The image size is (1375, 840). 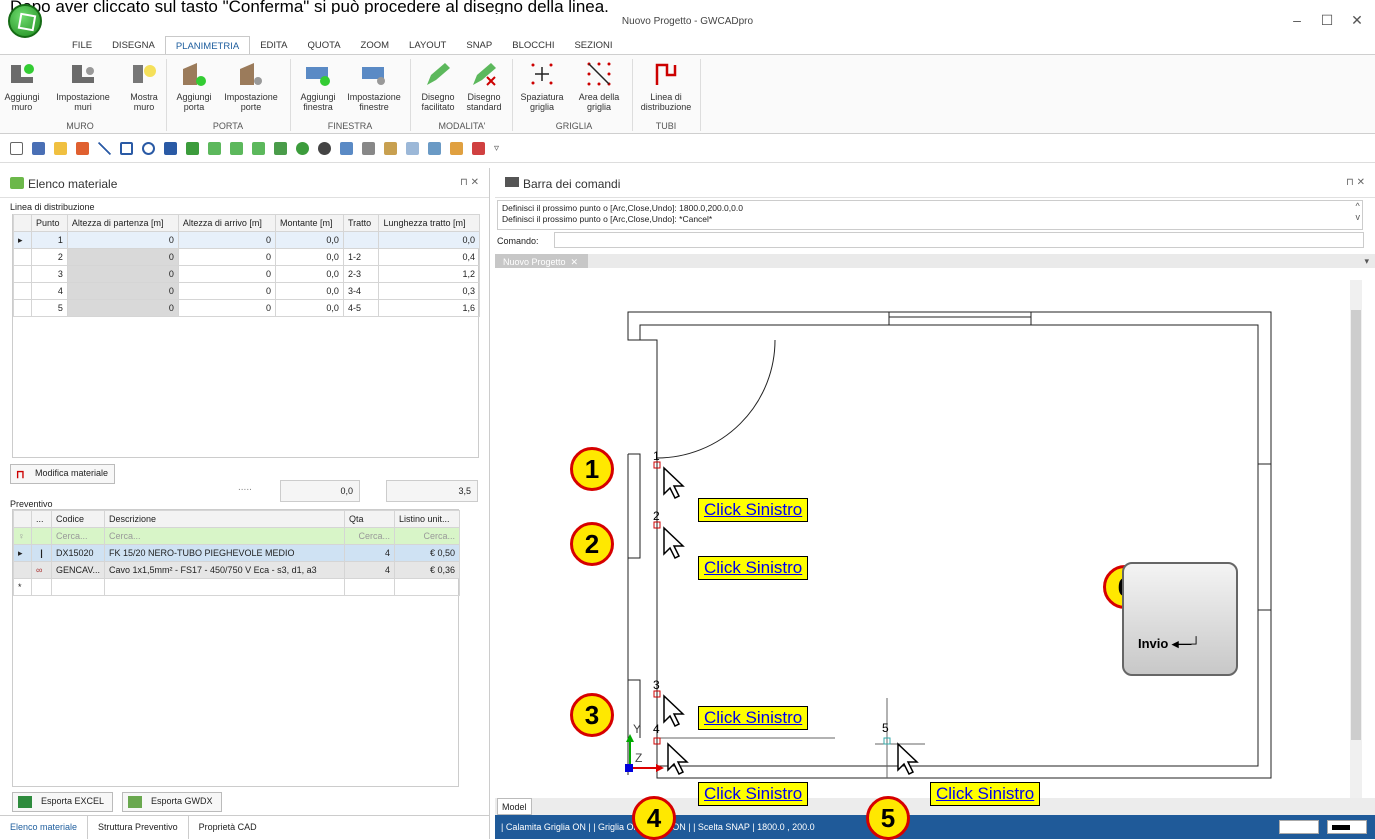 What do you see at coordinates (656, 685) in the screenshot?
I see `point-label: 3` at bounding box center [656, 685].